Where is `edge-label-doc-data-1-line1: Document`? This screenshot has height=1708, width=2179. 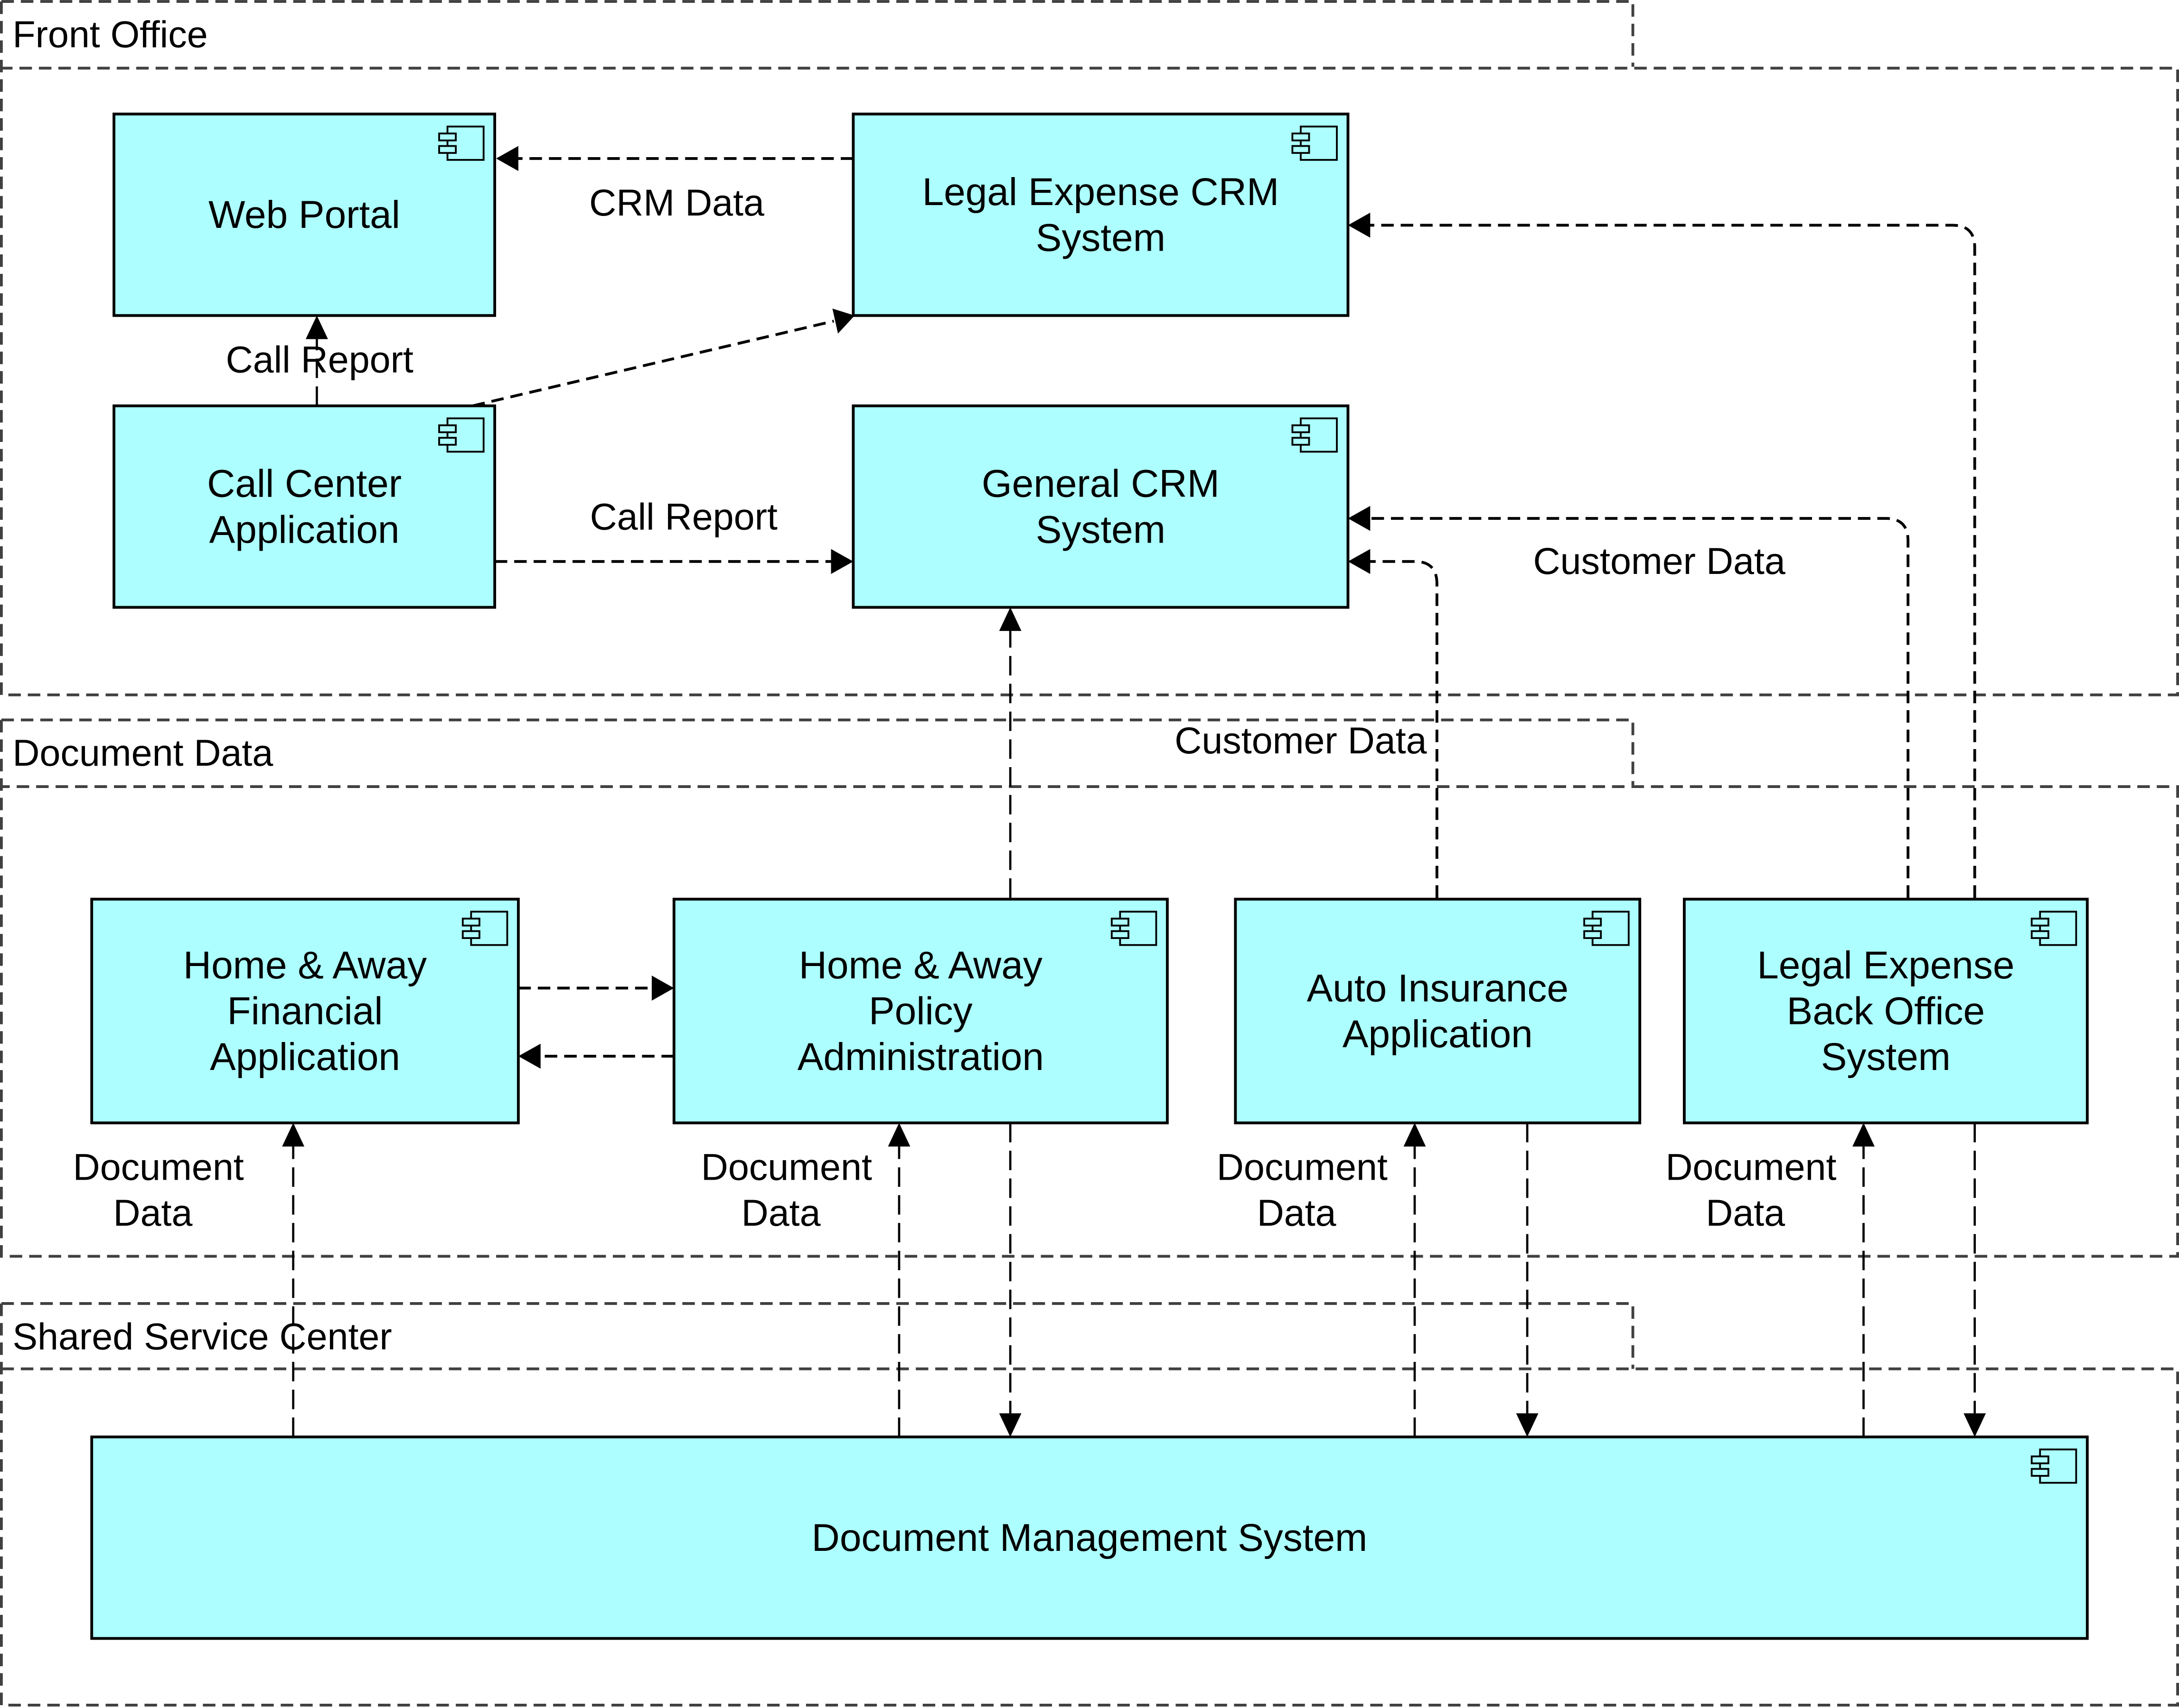
edge-label-doc-data-1-line1: Document is located at coordinates (159, 1166).